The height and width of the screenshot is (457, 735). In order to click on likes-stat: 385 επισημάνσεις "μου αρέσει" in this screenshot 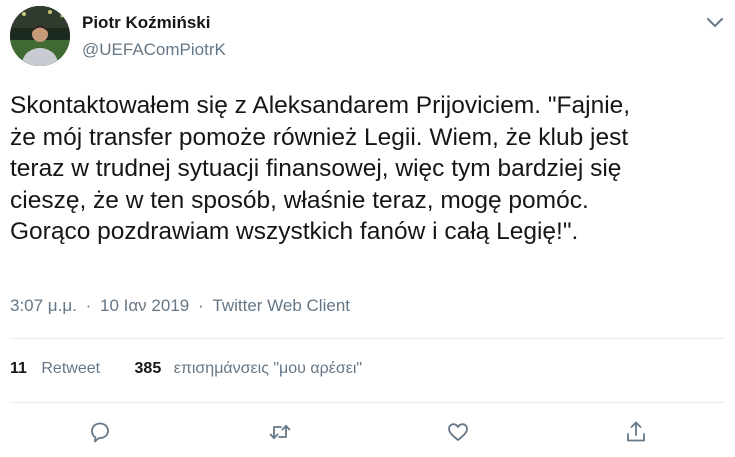, I will do `click(249, 368)`.